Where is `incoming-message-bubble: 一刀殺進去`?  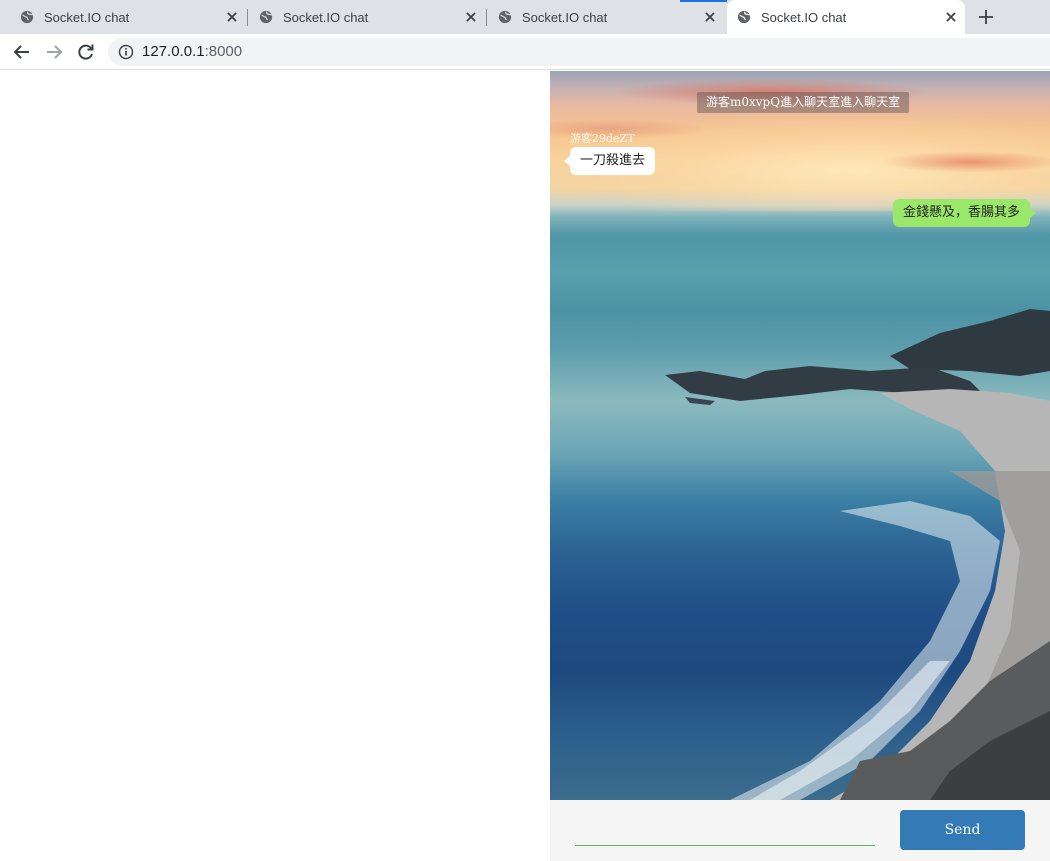
incoming-message-bubble: 一刀殺進去 is located at coordinates (609, 161).